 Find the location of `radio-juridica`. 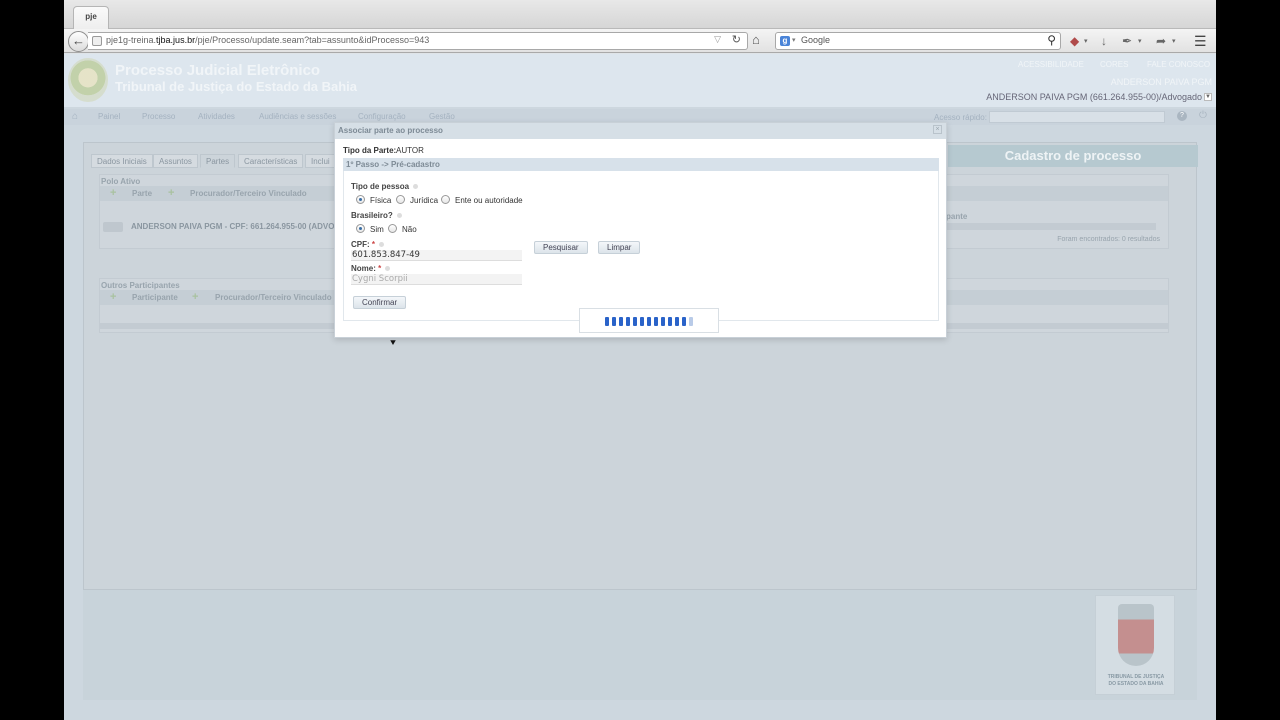

radio-juridica is located at coordinates (400, 199).